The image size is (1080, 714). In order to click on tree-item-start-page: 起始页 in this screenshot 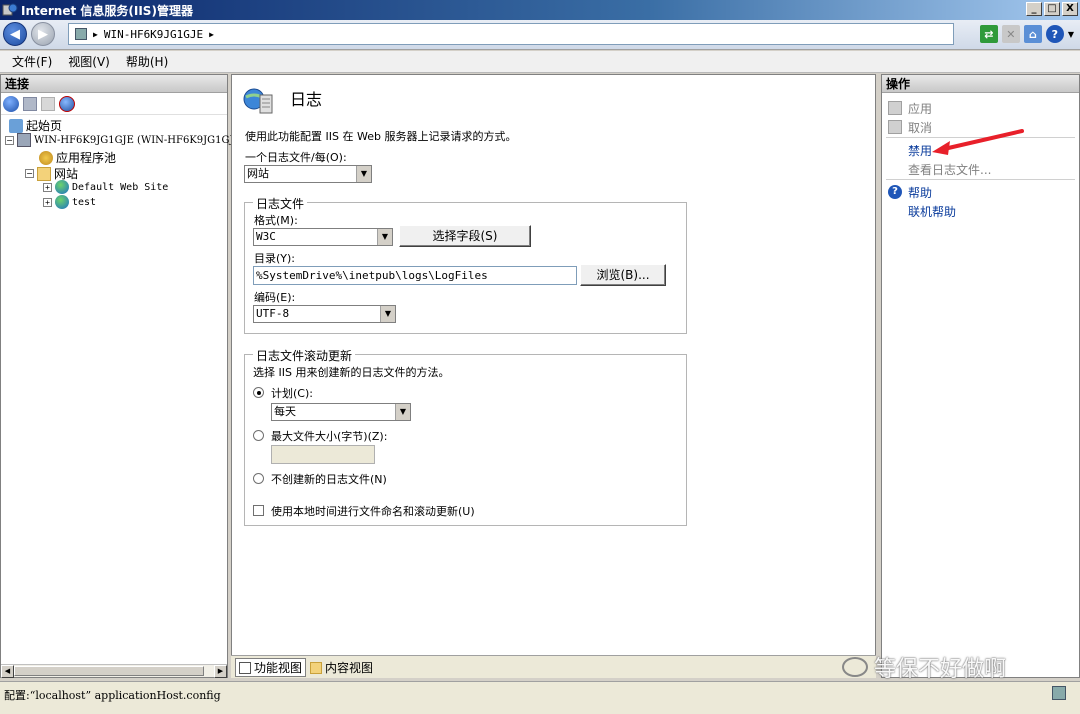, I will do `click(35, 125)`.